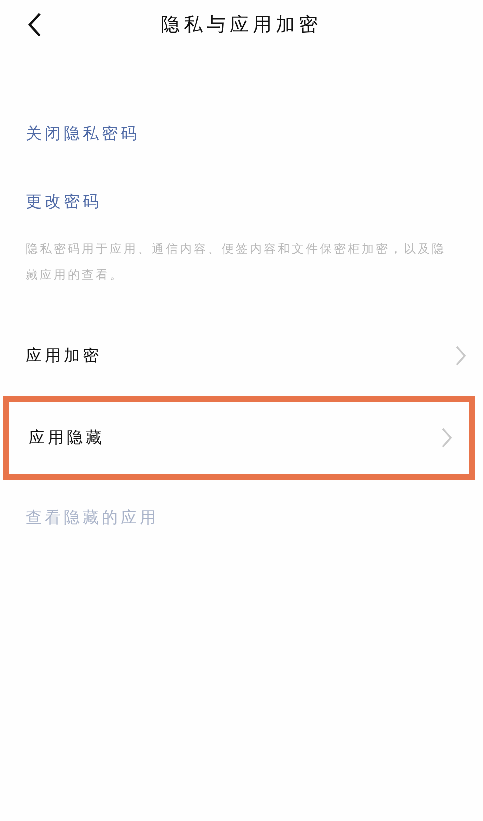  What do you see at coordinates (35, 25) in the screenshot?
I see `chevron-left-icon` at bounding box center [35, 25].